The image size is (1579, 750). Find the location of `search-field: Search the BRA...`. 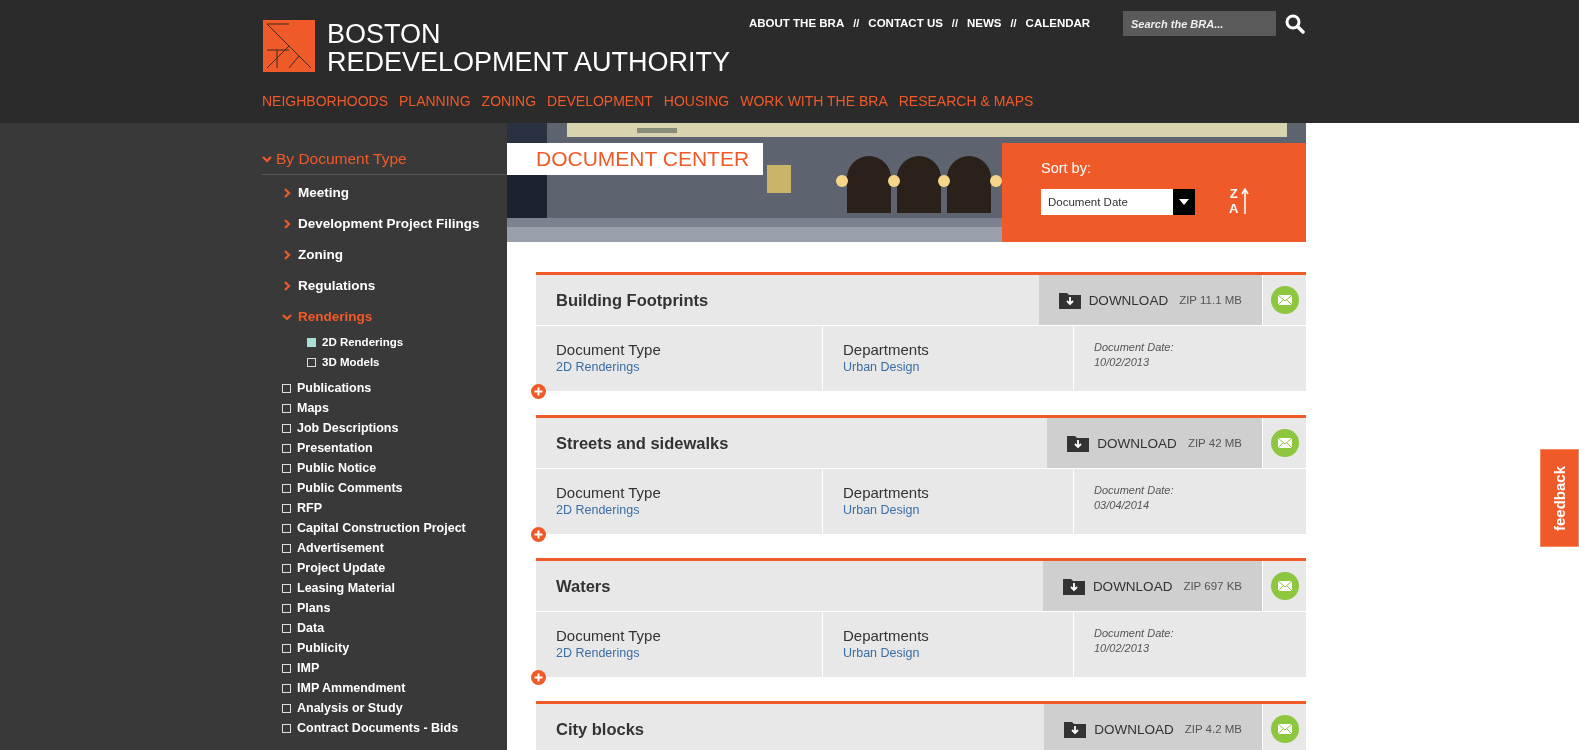

search-field: Search the BRA... is located at coordinates (1199, 23).